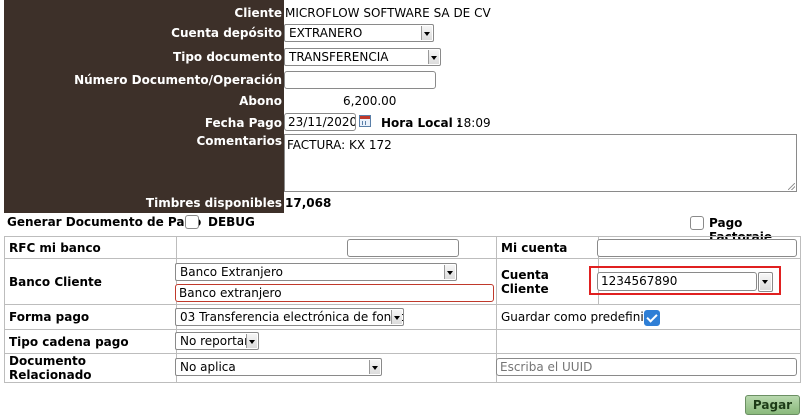  What do you see at coordinates (547, 247) in the screenshot?
I see `mi-cuenta-label: Mi cuenta` at bounding box center [547, 247].